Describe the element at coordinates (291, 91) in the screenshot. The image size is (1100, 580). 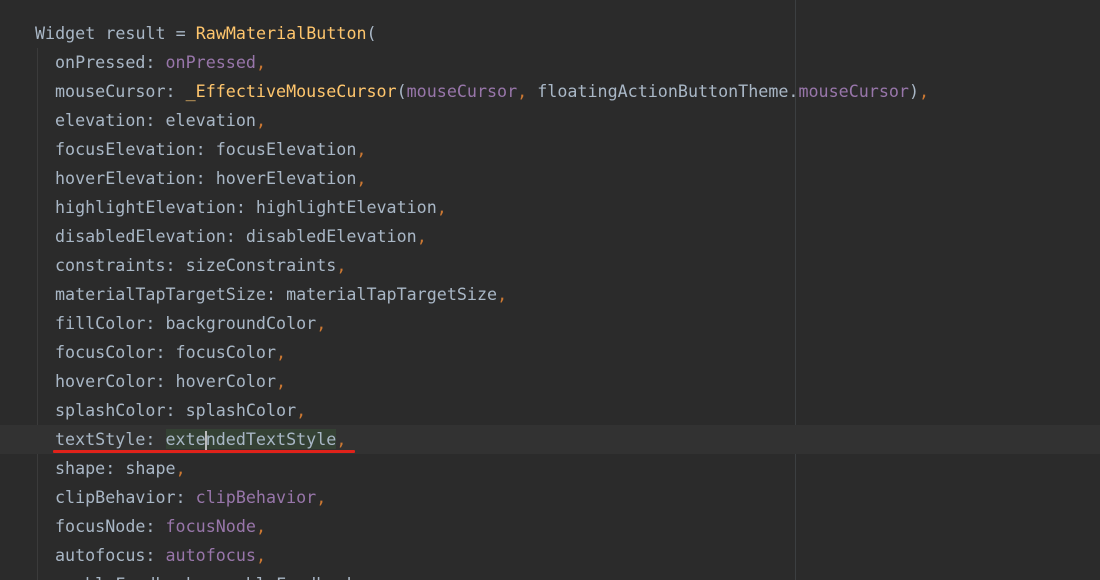
I see `code-token-class: _EffectiveMouseCursor` at that location.